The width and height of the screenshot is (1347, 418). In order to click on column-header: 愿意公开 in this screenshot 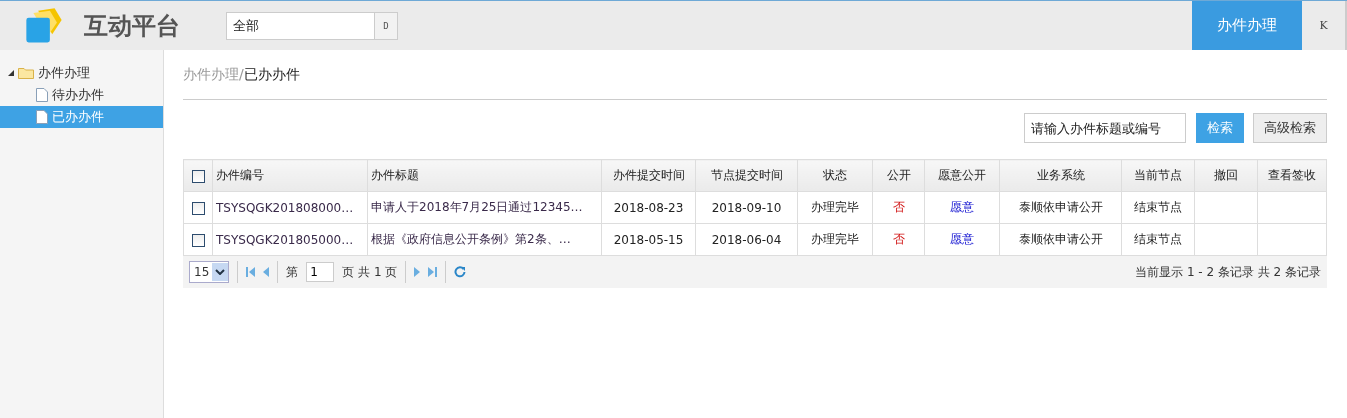, I will do `click(962, 175)`.